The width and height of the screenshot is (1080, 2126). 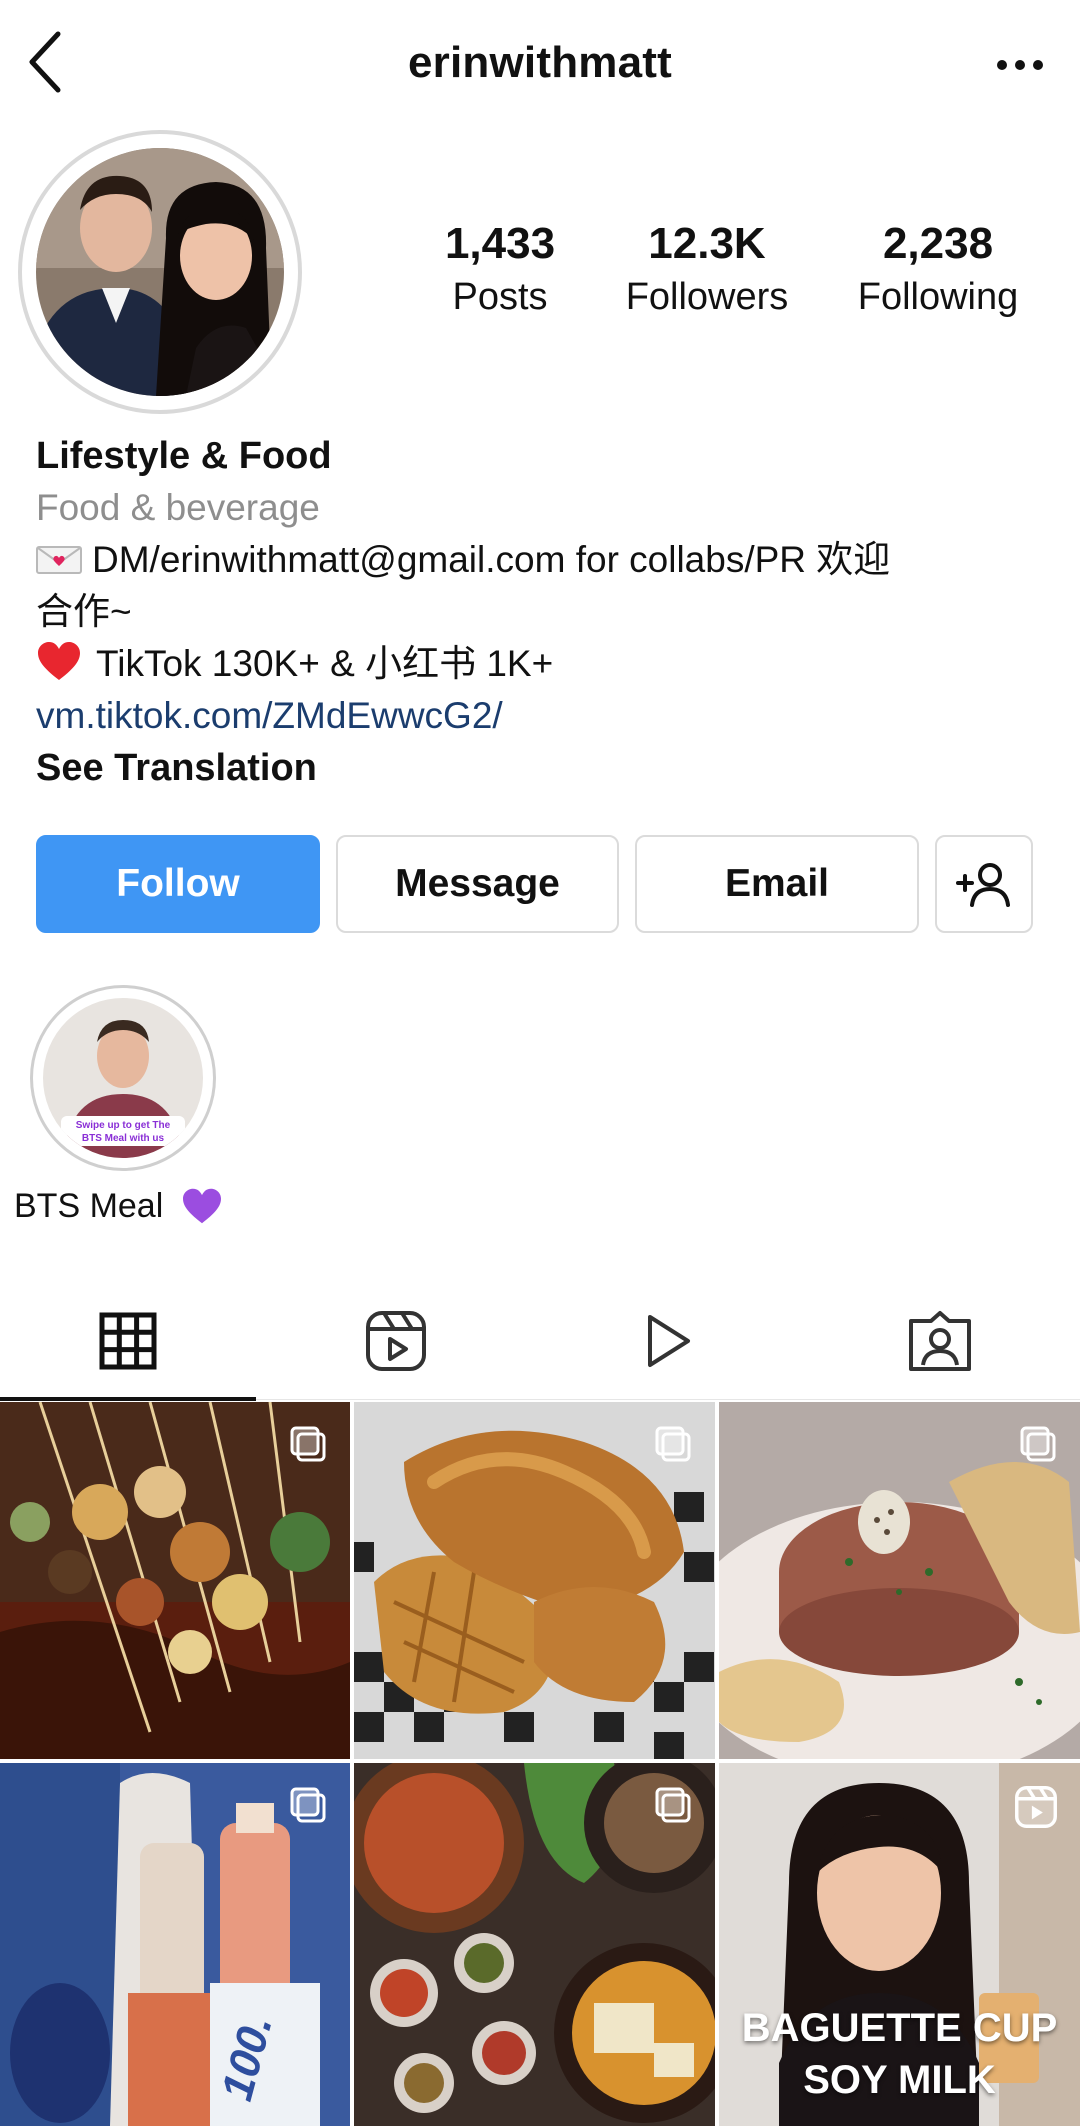 What do you see at coordinates (899, 1944) in the screenshot?
I see `post-tile-reel: BAGUETTE CUP SOY MILK` at bounding box center [899, 1944].